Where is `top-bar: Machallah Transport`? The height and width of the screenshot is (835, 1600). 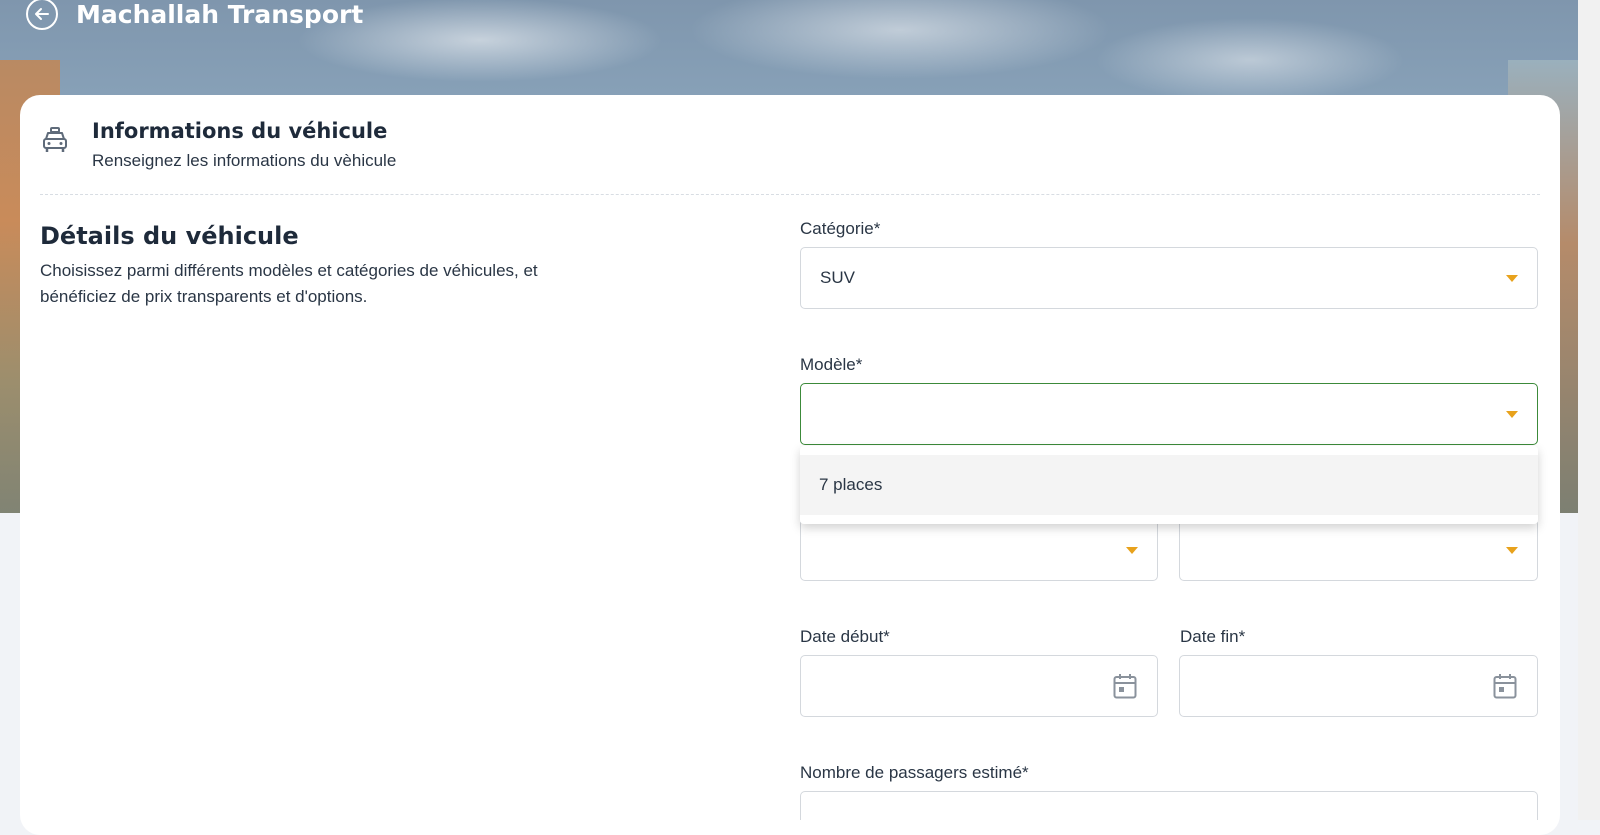 top-bar: Machallah Transport is located at coordinates (194, 17).